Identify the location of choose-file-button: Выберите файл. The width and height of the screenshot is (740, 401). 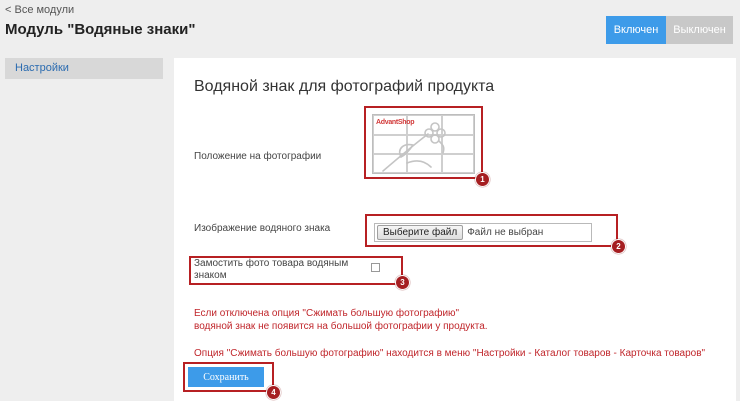
(420, 232).